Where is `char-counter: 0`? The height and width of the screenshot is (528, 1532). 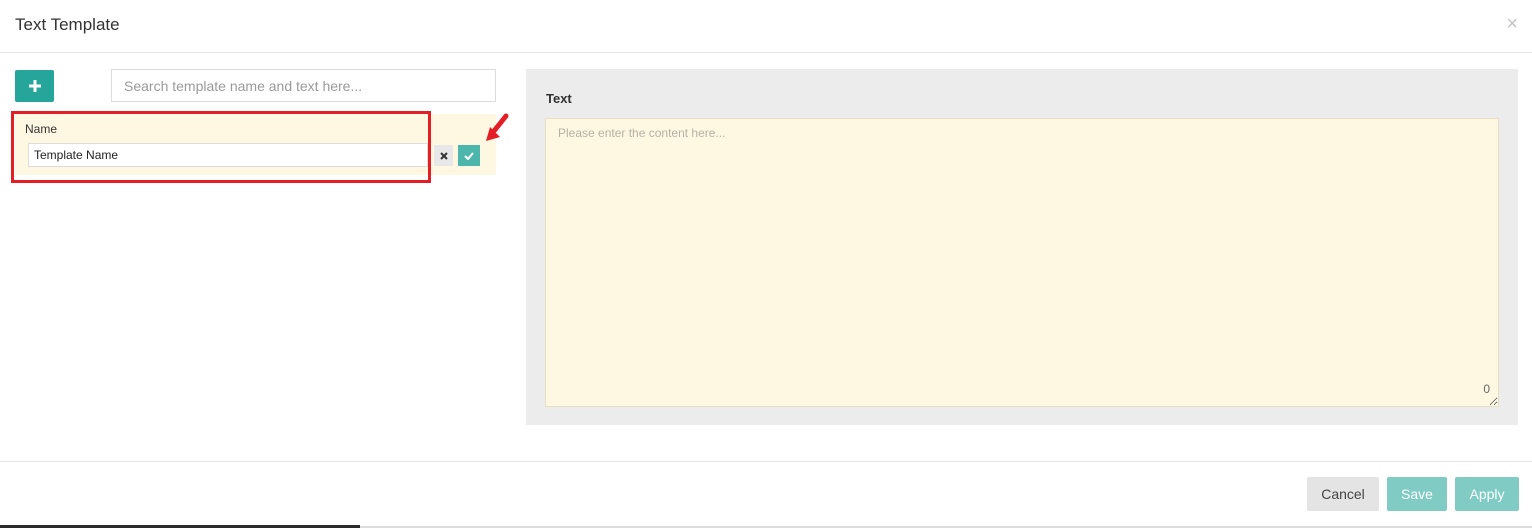 char-counter: 0 is located at coordinates (1486, 389).